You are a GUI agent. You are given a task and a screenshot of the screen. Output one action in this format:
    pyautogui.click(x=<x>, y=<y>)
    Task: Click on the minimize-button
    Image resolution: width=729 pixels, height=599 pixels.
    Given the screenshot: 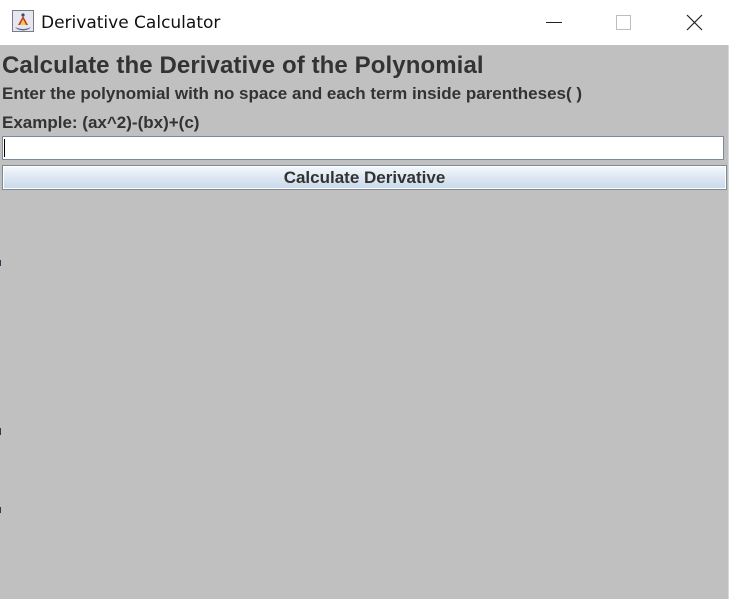 What is the action you would take?
    pyautogui.click(x=555, y=22)
    